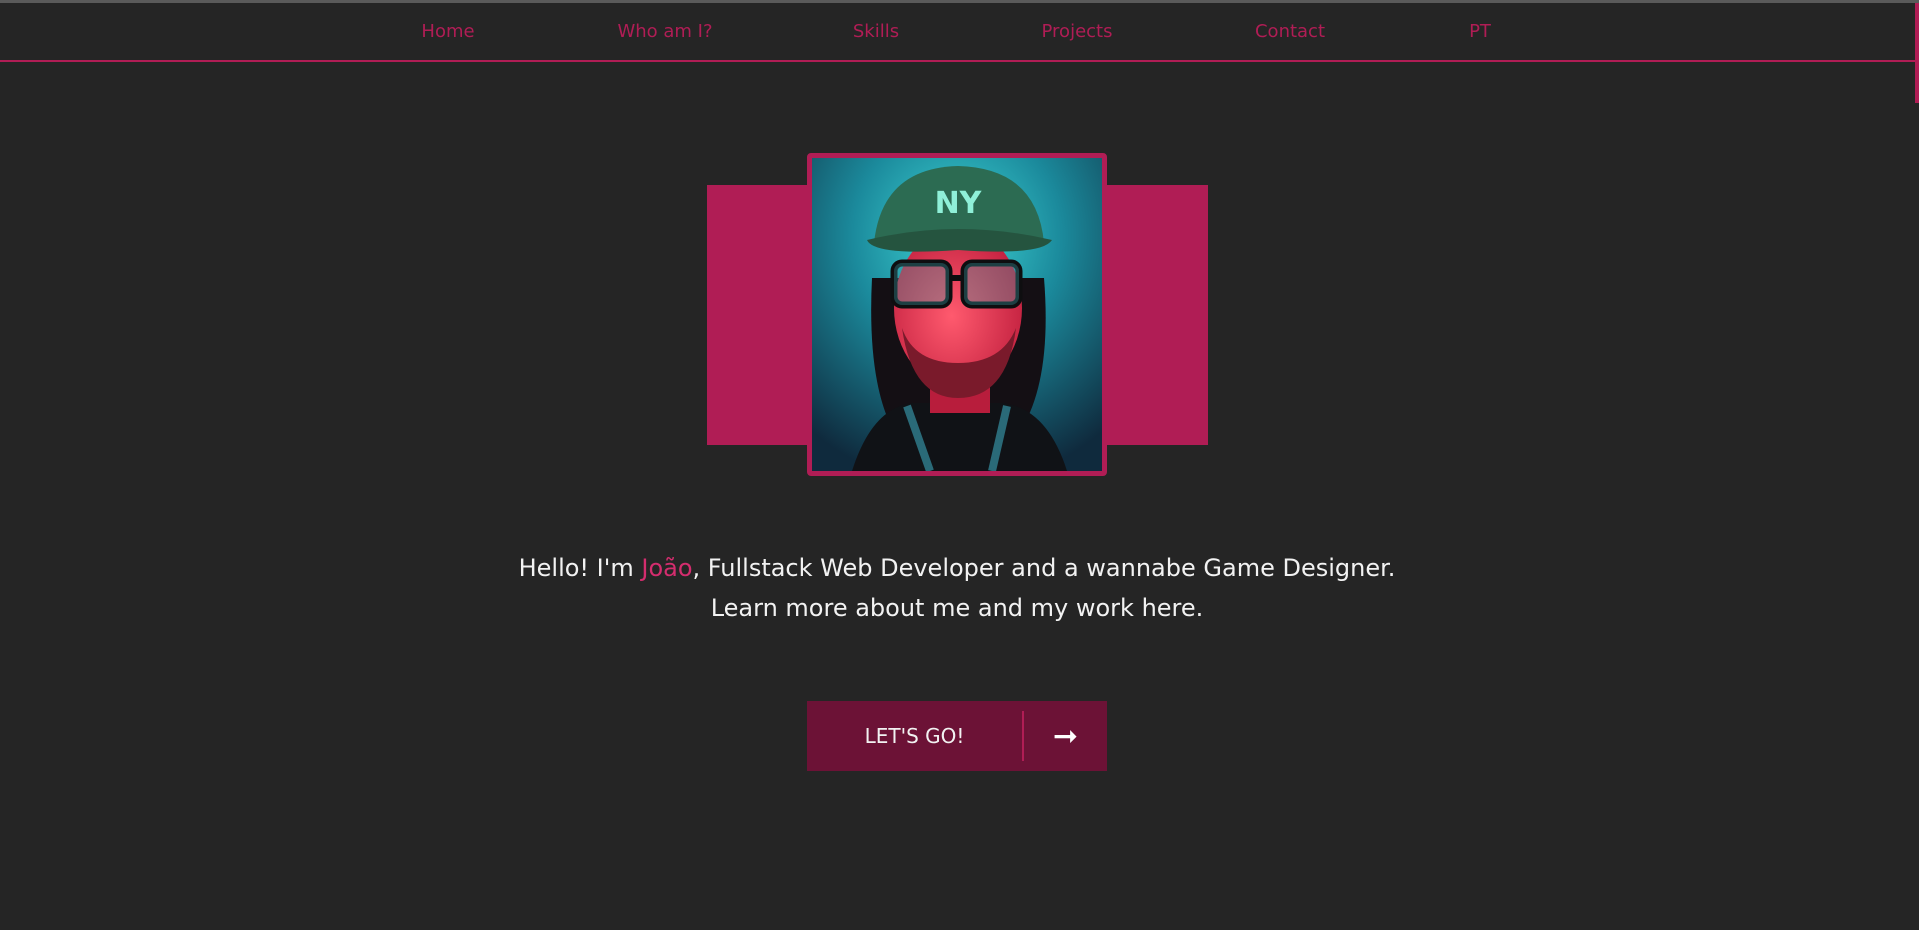 Image resolution: width=1919 pixels, height=930 pixels. What do you see at coordinates (580, 568) in the screenshot?
I see `intro-greeting: Hello! I'm` at bounding box center [580, 568].